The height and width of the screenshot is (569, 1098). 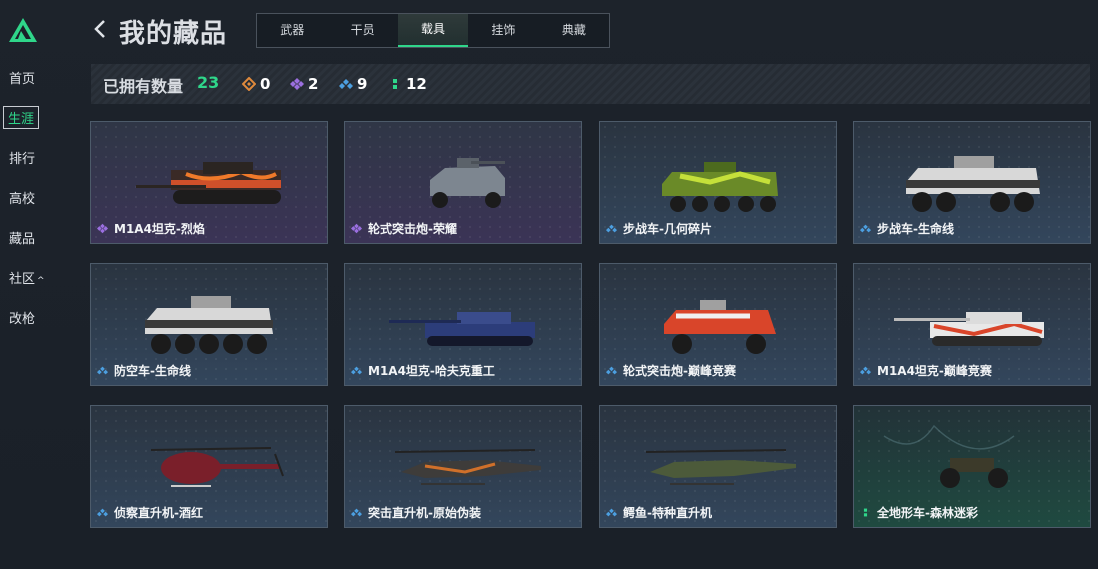 I want to click on rarity-blue: 9, so click(x=353, y=84).